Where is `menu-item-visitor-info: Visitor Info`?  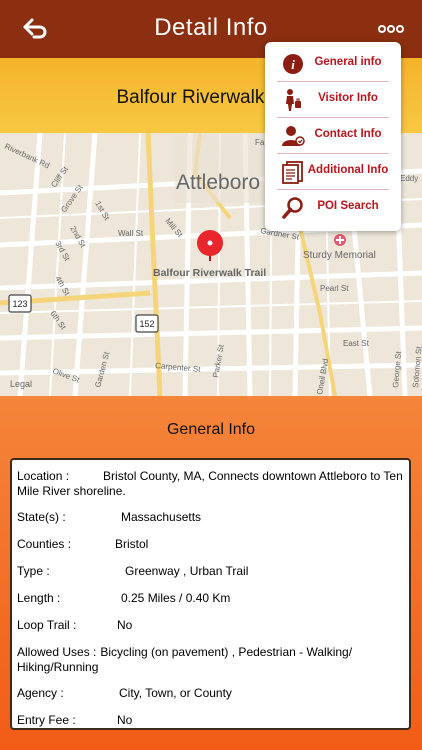 menu-item-visitor-info: Visitor Info is located at coordinates (333, 100).